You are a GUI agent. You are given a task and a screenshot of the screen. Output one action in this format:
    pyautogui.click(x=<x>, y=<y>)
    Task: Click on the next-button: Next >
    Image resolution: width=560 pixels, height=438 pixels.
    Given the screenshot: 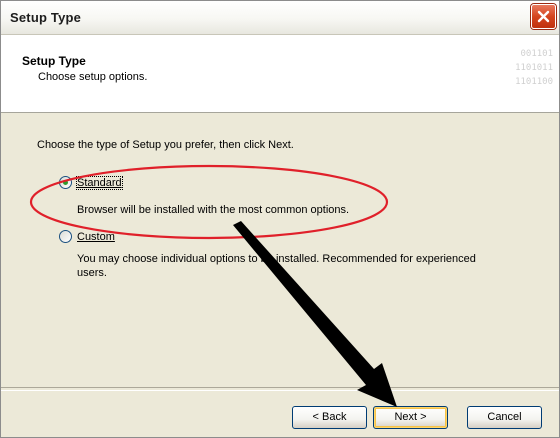 What is the action you would take?
    pyautogui.click(x=410, y=417)
    